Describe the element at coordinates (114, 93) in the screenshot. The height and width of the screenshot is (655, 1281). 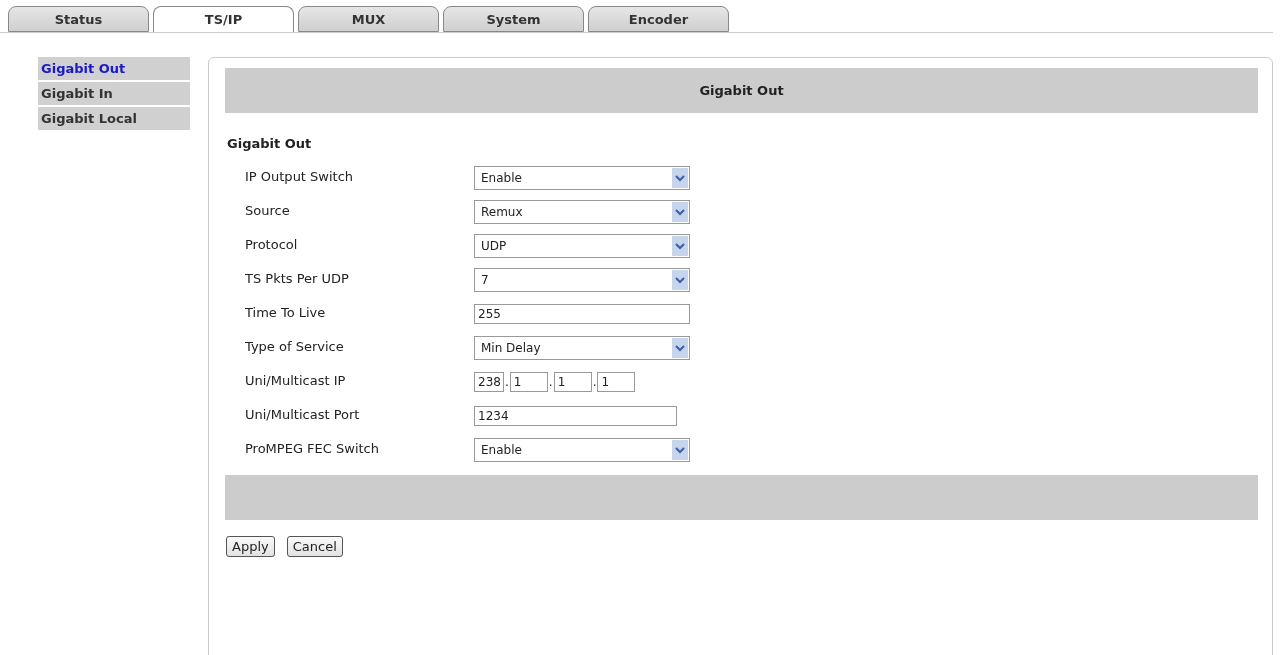
I see `sidebar-item: Gigabit In` at that location.